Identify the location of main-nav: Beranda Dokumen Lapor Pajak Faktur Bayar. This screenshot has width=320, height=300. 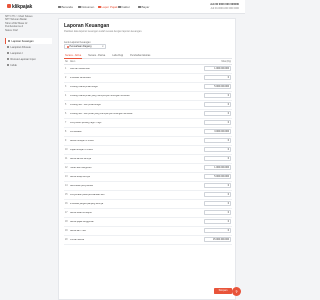
(108, 7).